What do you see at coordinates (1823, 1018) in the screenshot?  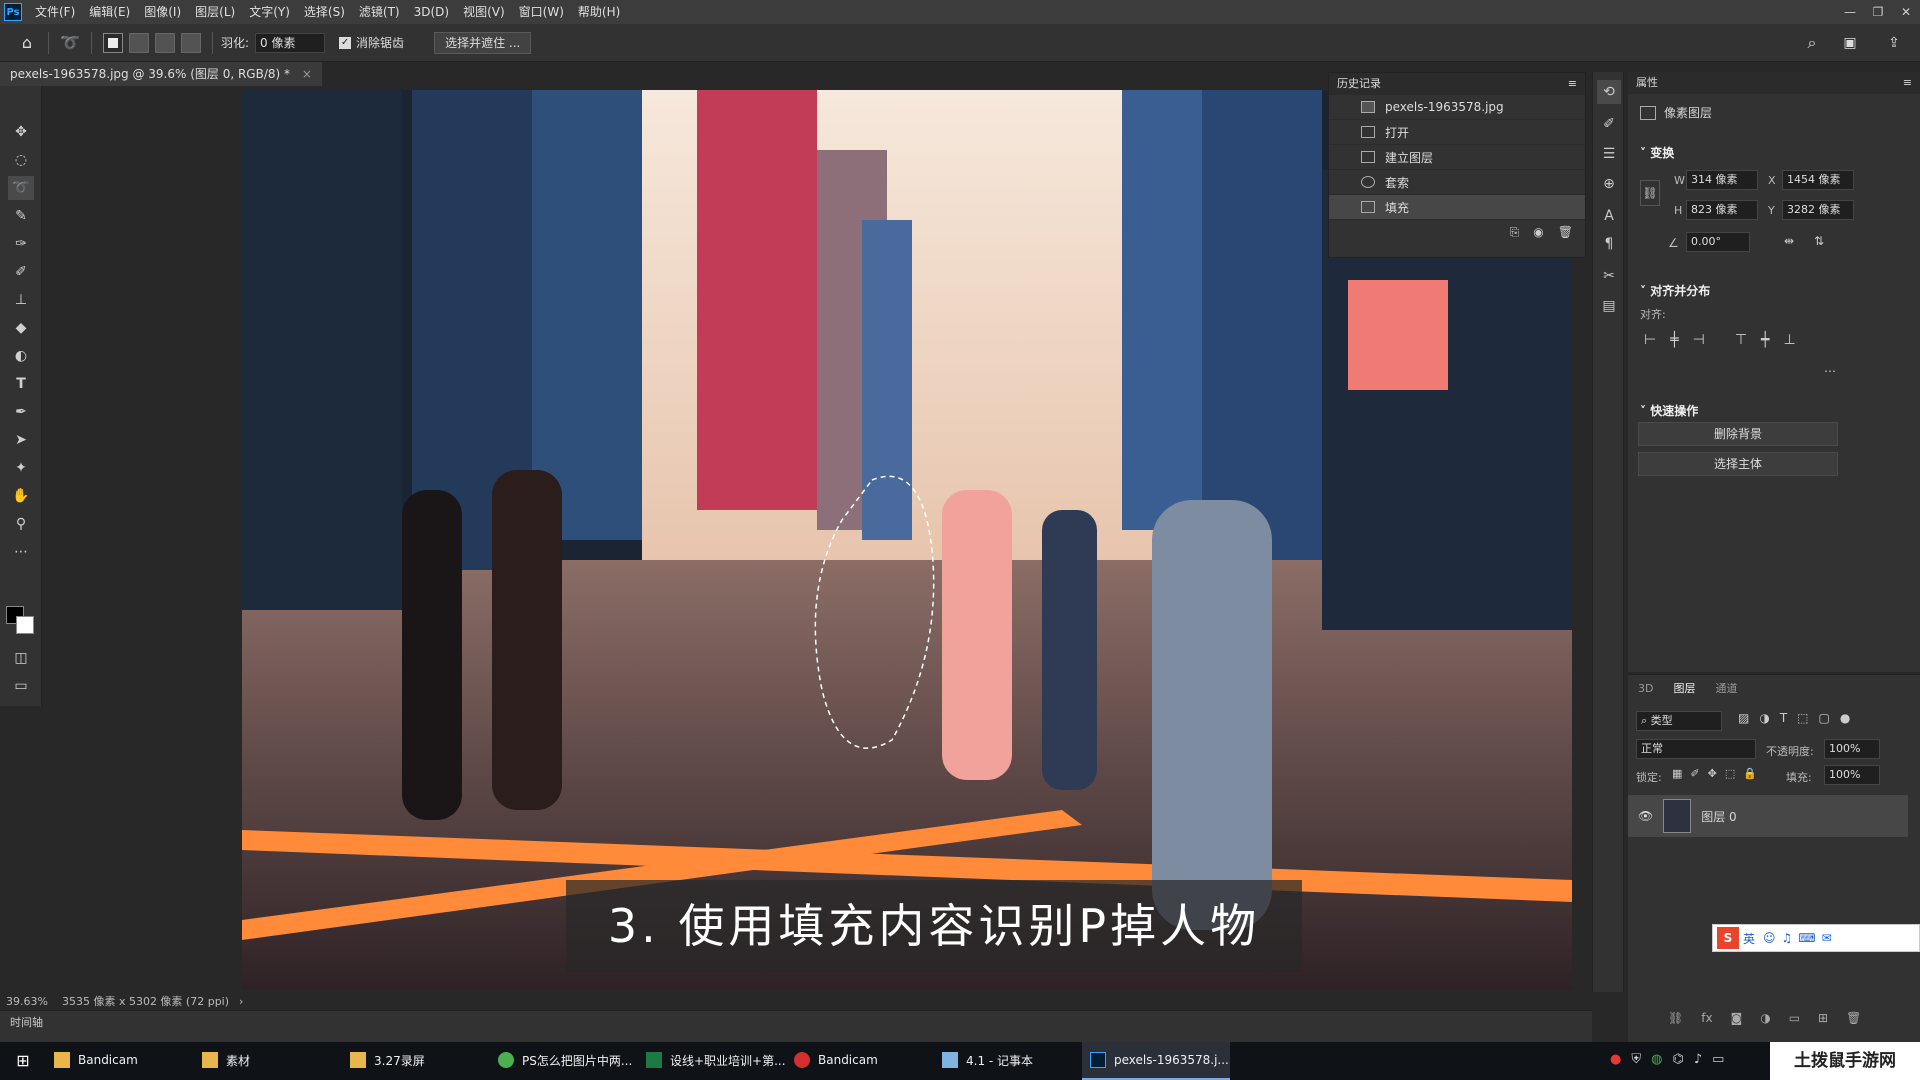 I see `new-layer-icon: ⊞` at bounding box center [1823, 1018].